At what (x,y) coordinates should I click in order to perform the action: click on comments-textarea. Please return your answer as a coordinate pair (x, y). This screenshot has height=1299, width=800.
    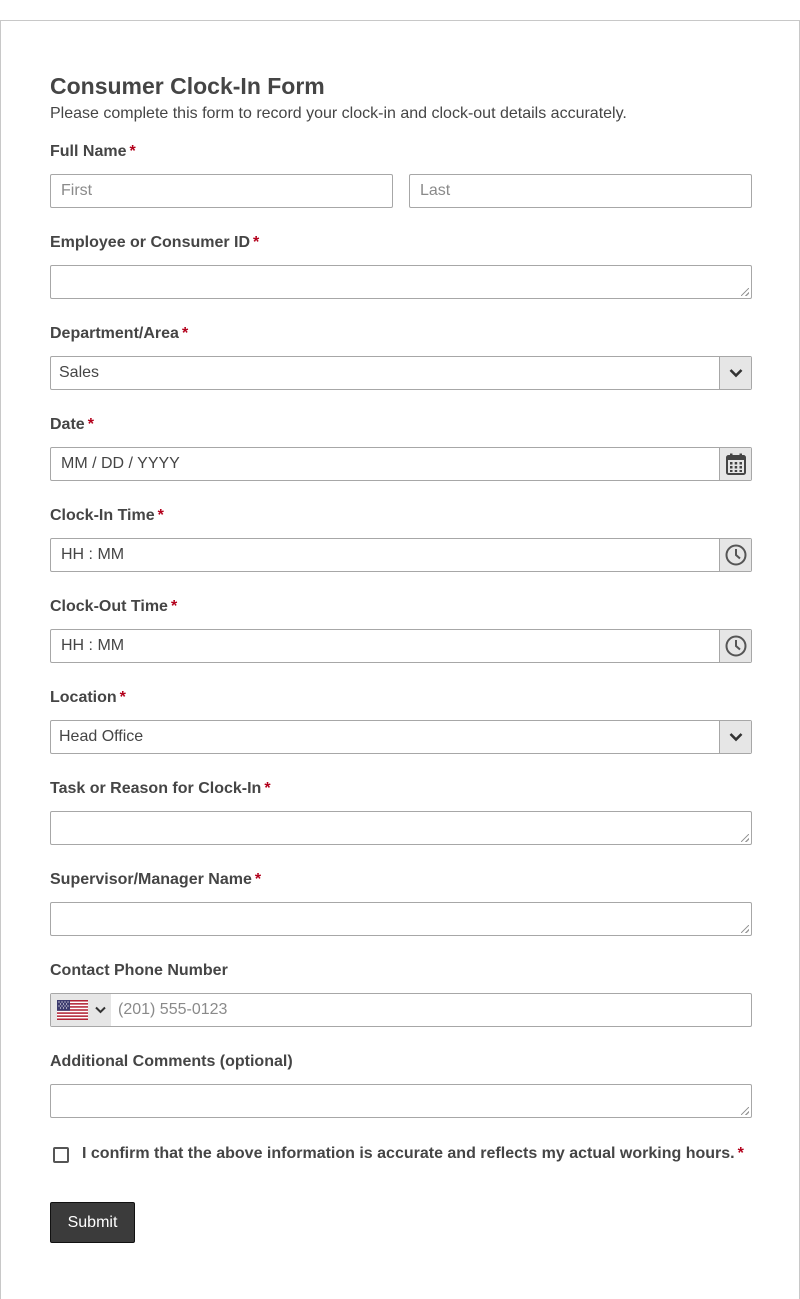
    Looking at the image, I should click on (401, 1101).